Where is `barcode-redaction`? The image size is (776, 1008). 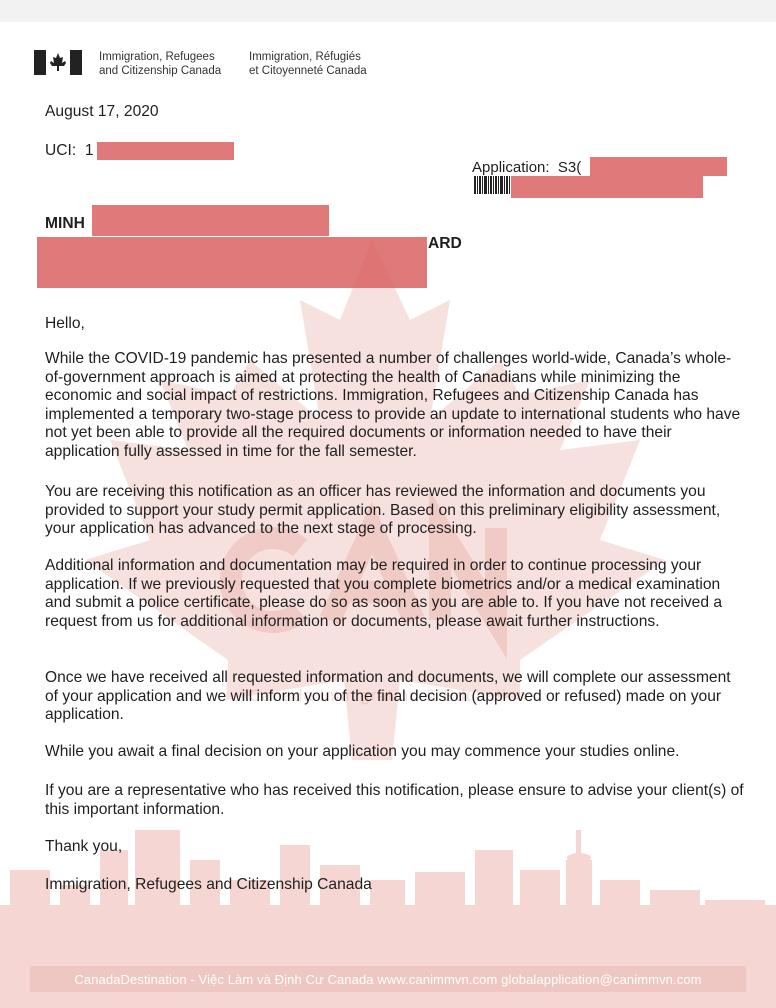
barcode-redaction is located at coordinates (607, 187).